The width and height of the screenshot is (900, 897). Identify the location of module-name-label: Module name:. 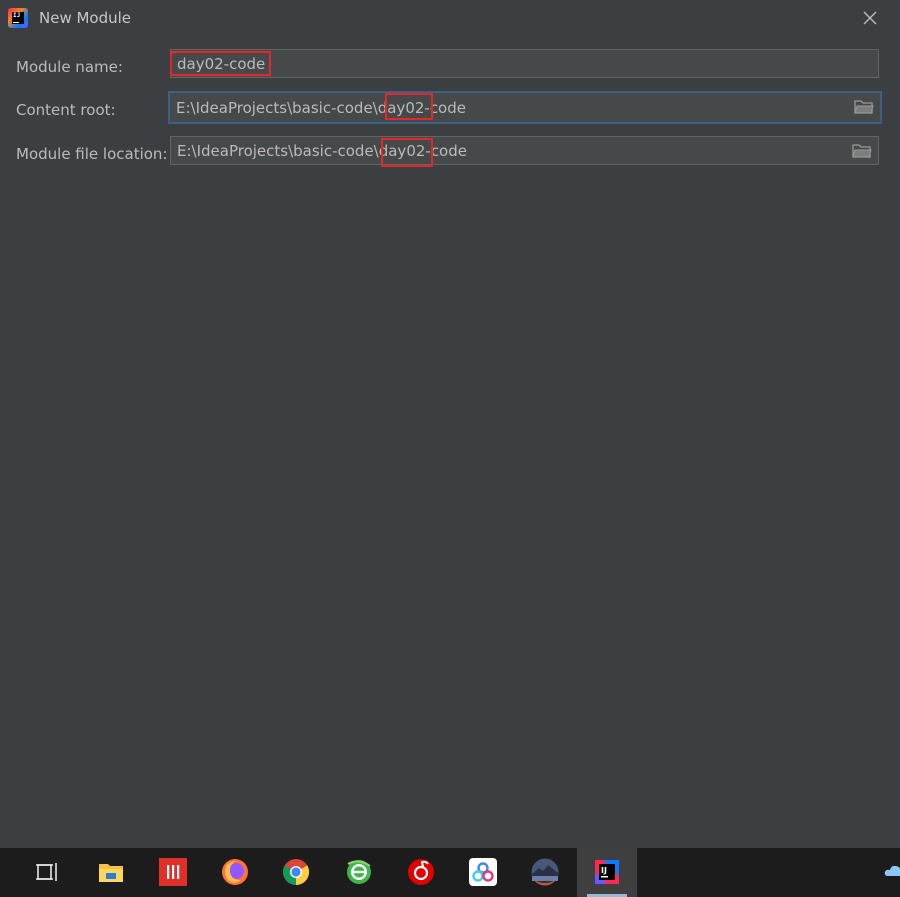
(69, 67).